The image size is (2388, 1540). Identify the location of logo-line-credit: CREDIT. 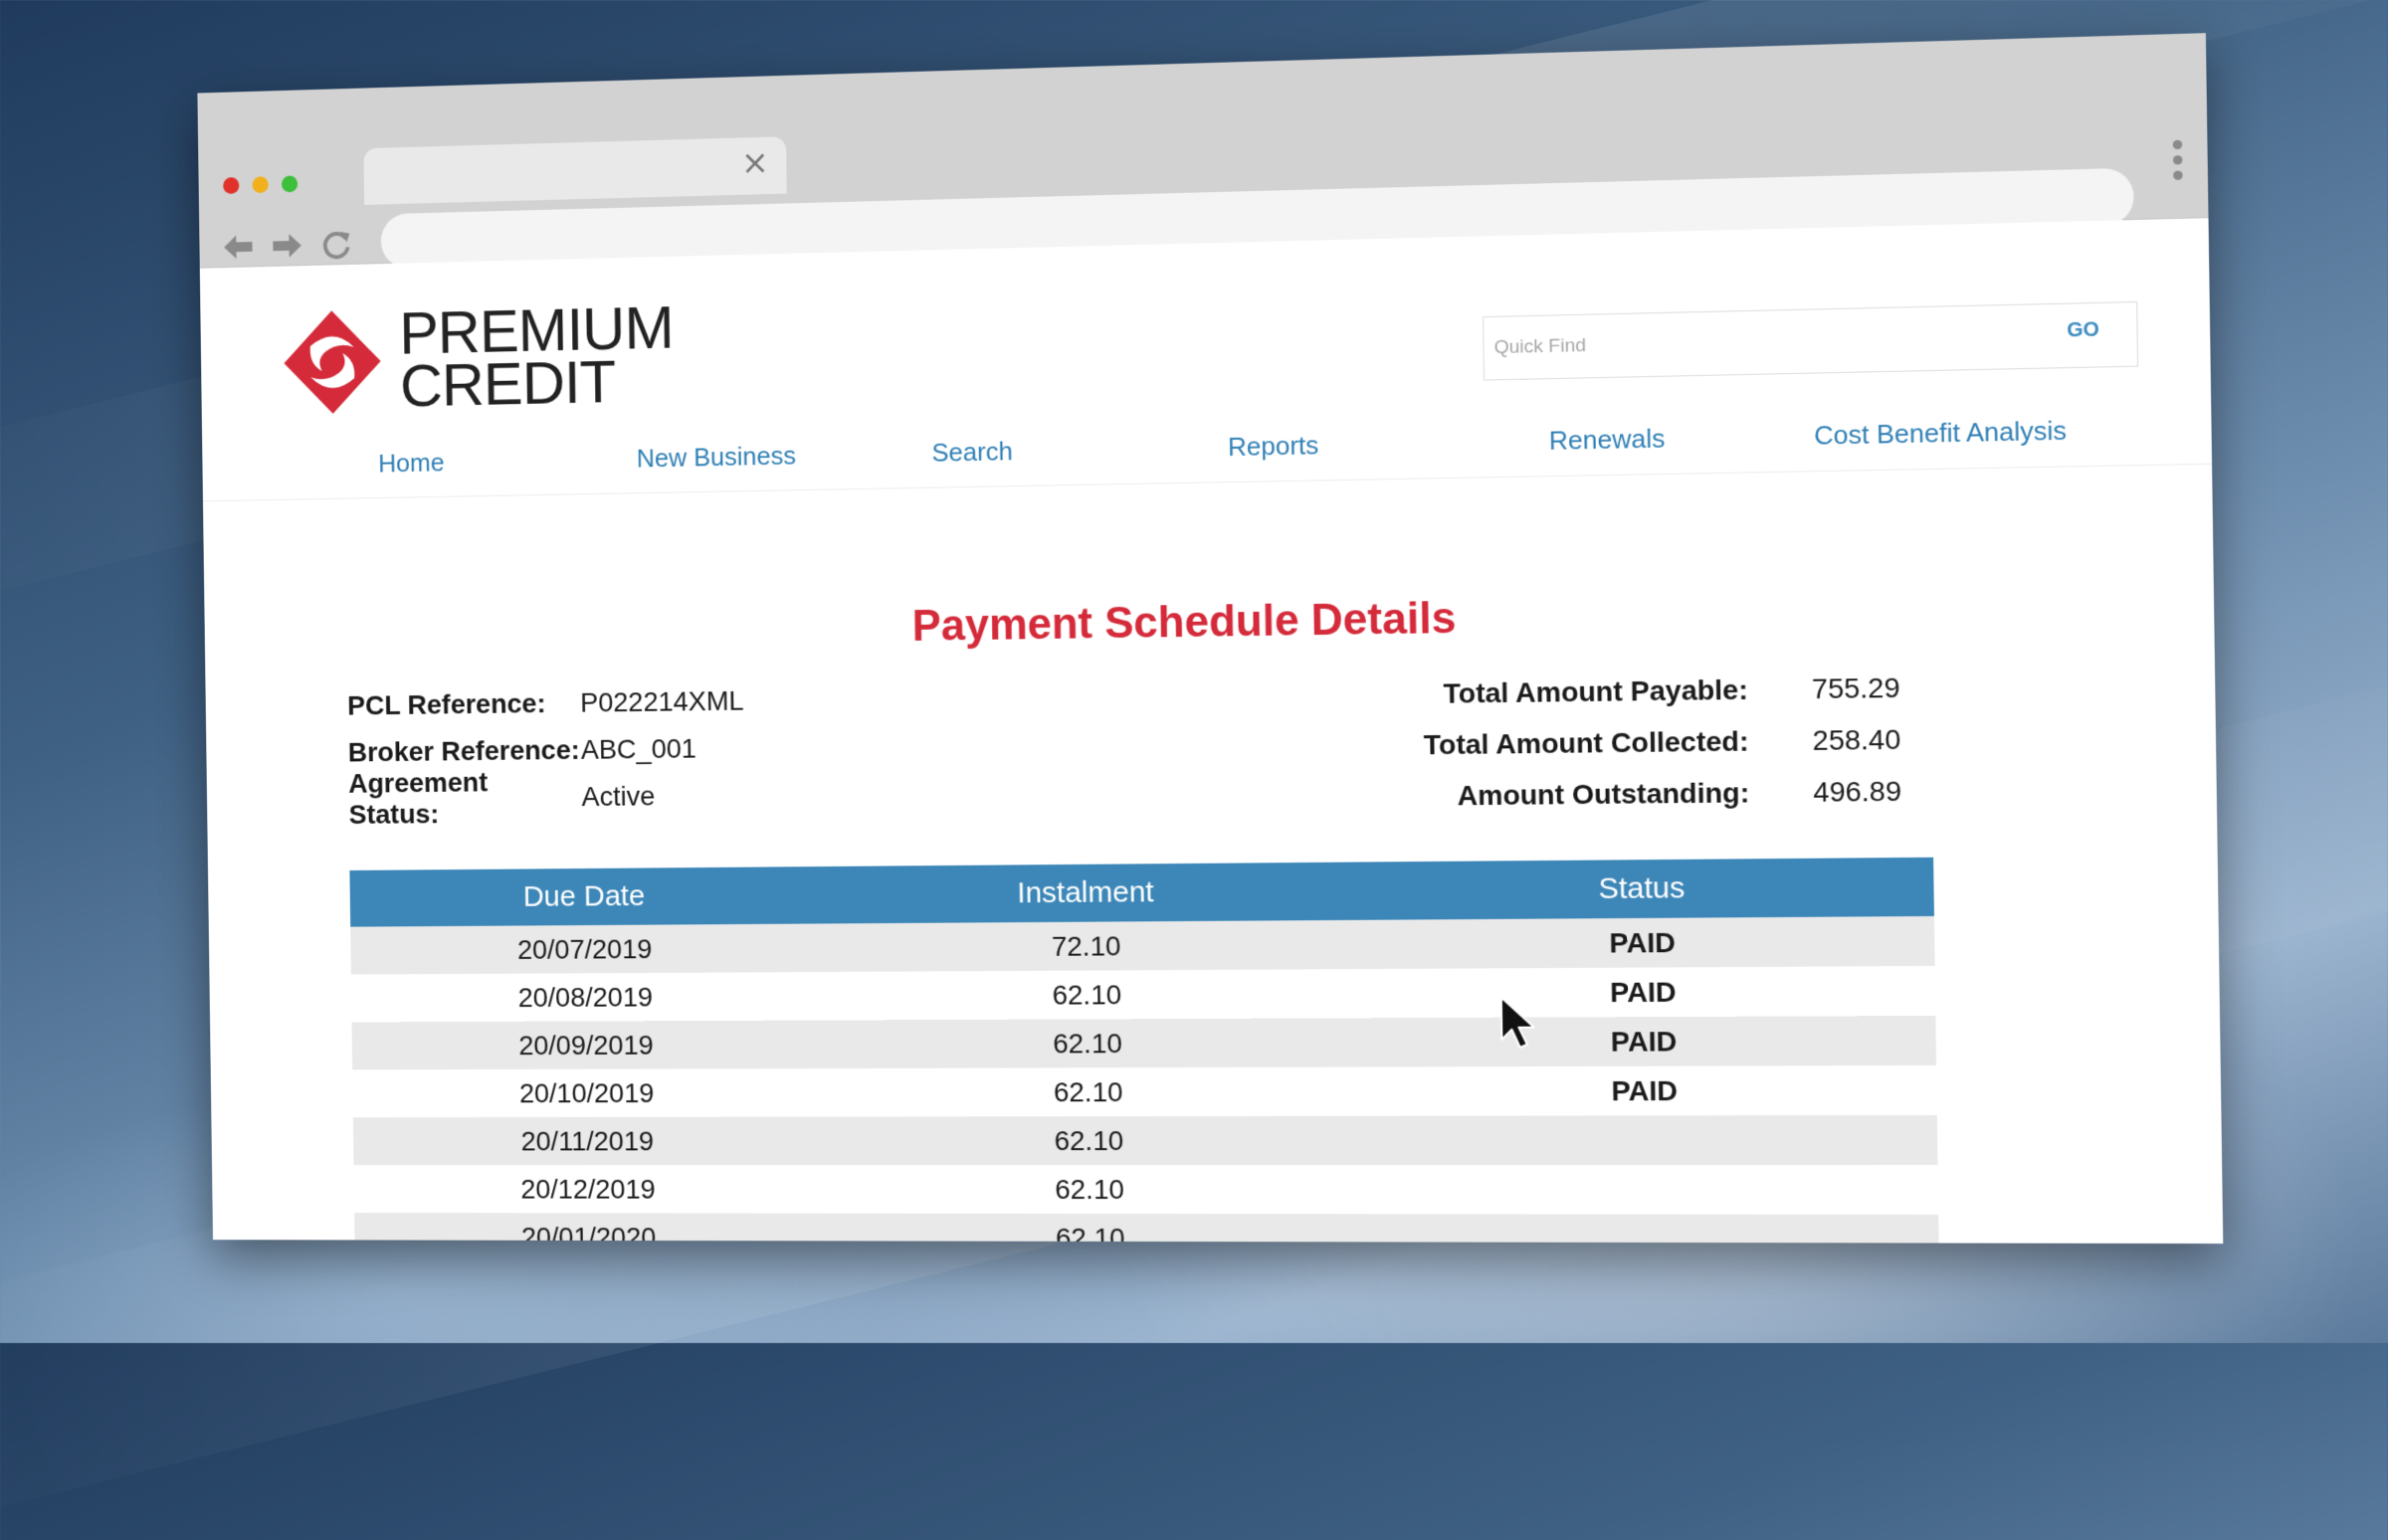
(537, 383).